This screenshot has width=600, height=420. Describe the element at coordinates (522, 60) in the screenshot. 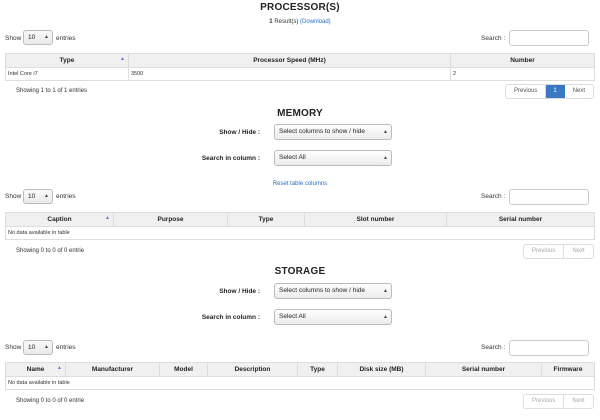

I see `column-header-number: Number` at that location.